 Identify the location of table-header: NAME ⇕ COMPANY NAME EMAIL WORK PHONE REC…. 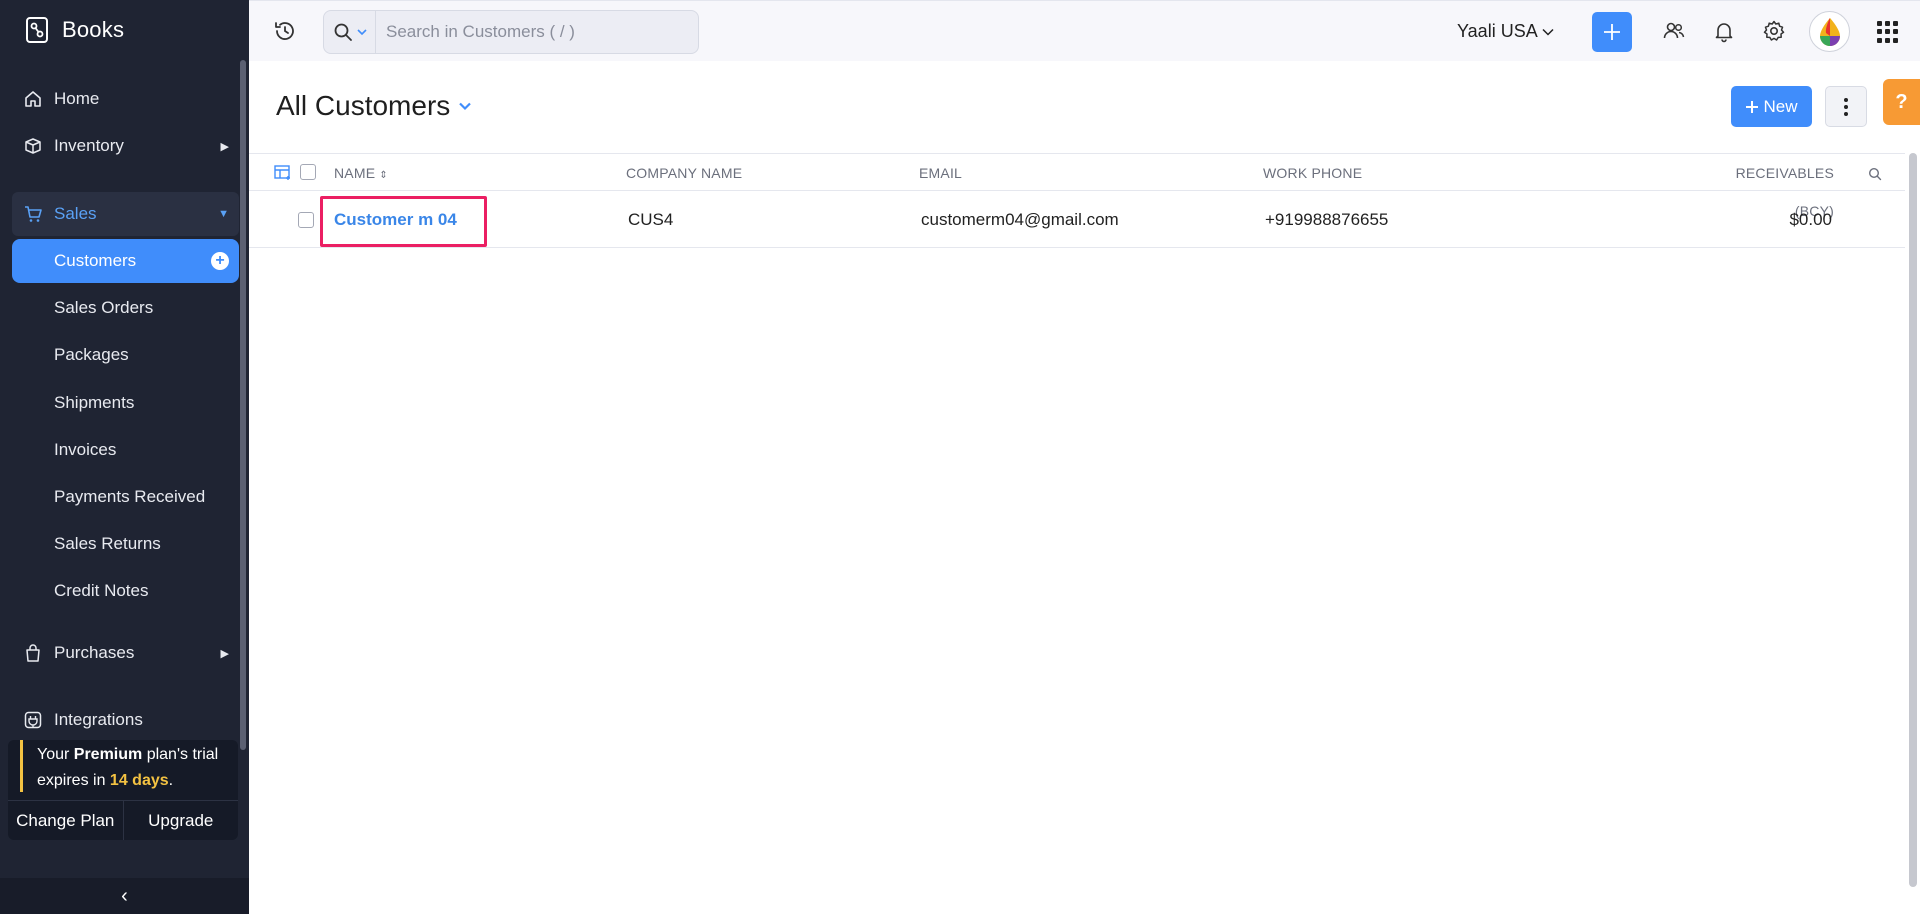
(1077, 186).